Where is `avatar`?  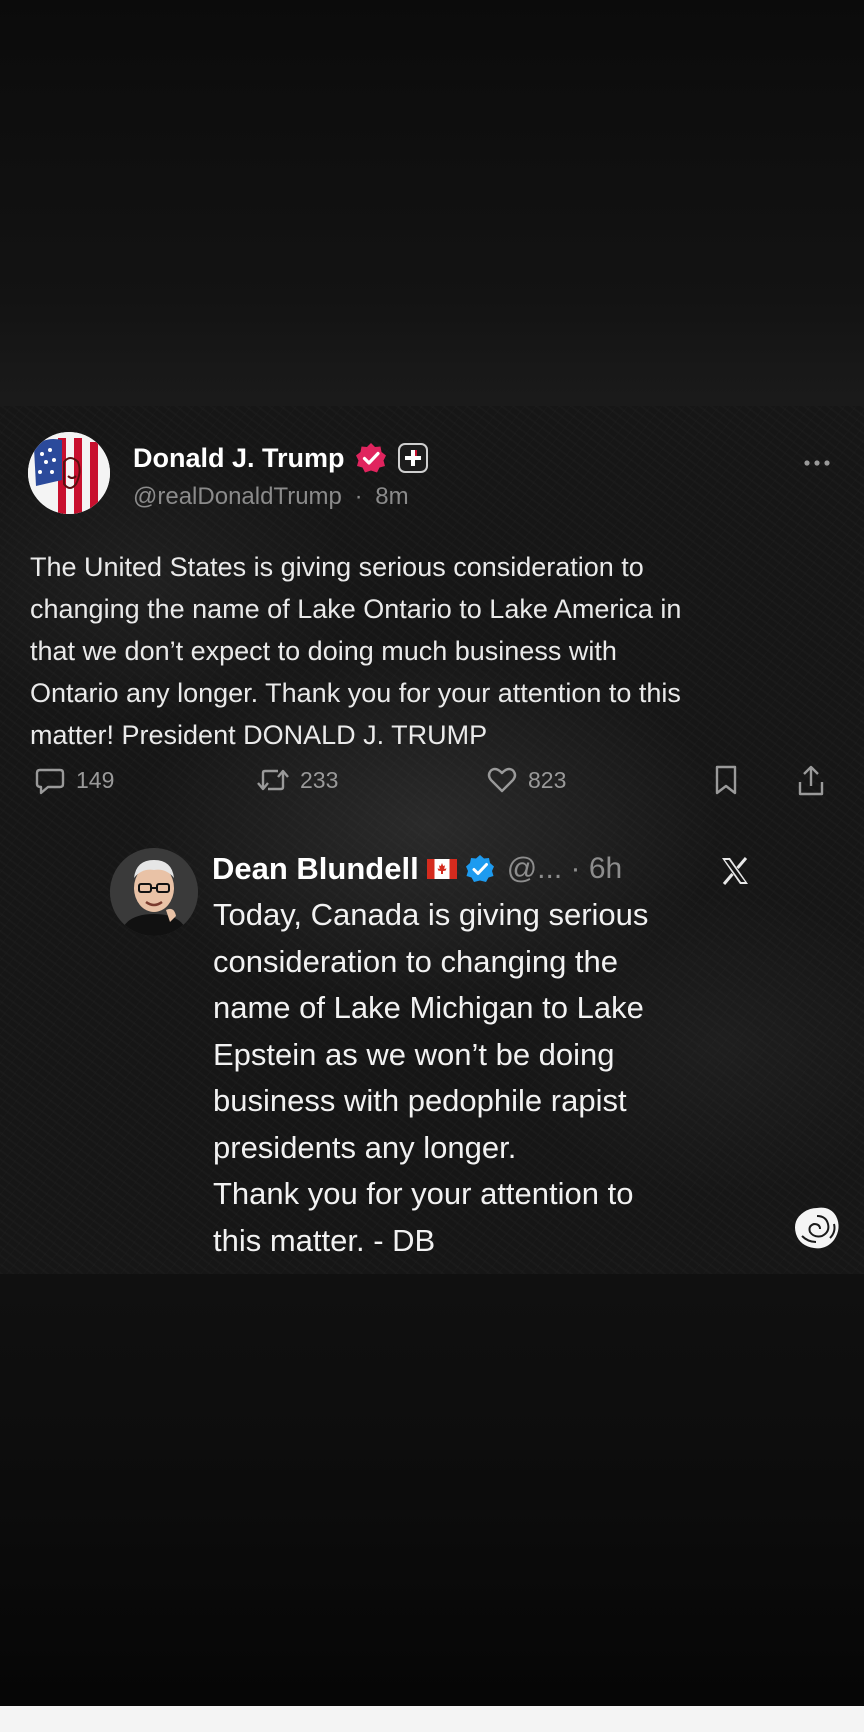 avatar is located at coordinates (69, 473).